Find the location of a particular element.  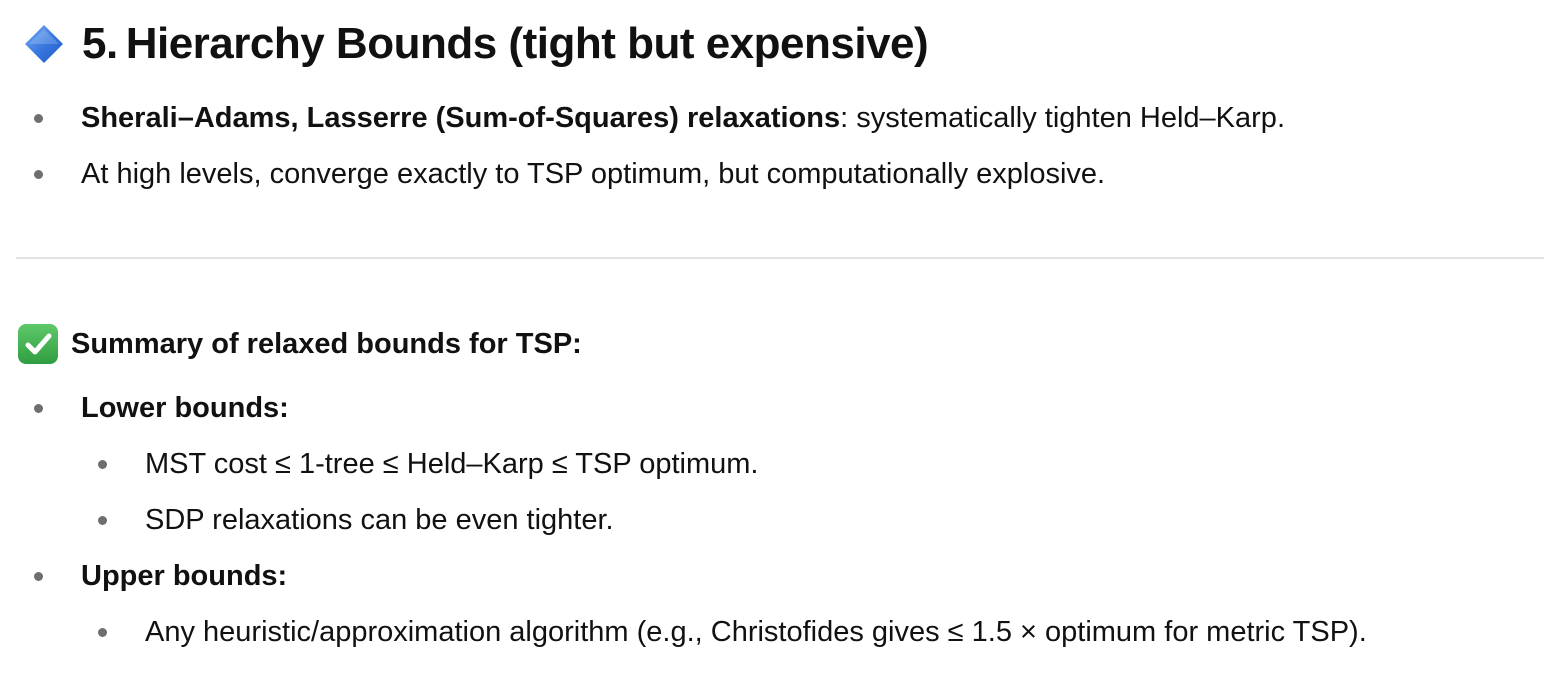

list-item-text: : systematically tighten Held–Karp. is located at coordinates (1062, 118).